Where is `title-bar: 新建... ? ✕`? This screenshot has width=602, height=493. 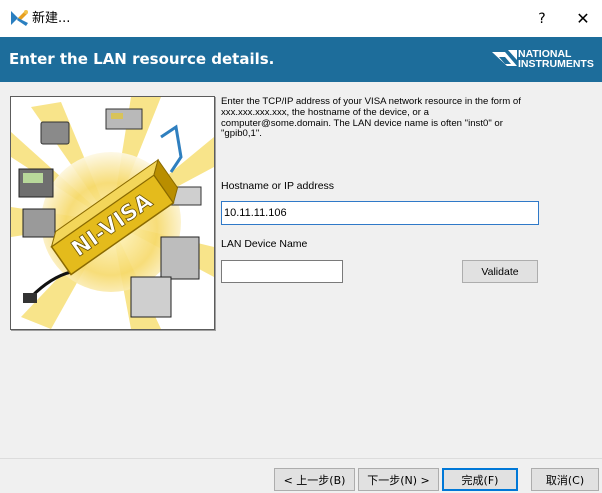 title-bar: 新建... ? ✕ is located at coordinates (301, 18).